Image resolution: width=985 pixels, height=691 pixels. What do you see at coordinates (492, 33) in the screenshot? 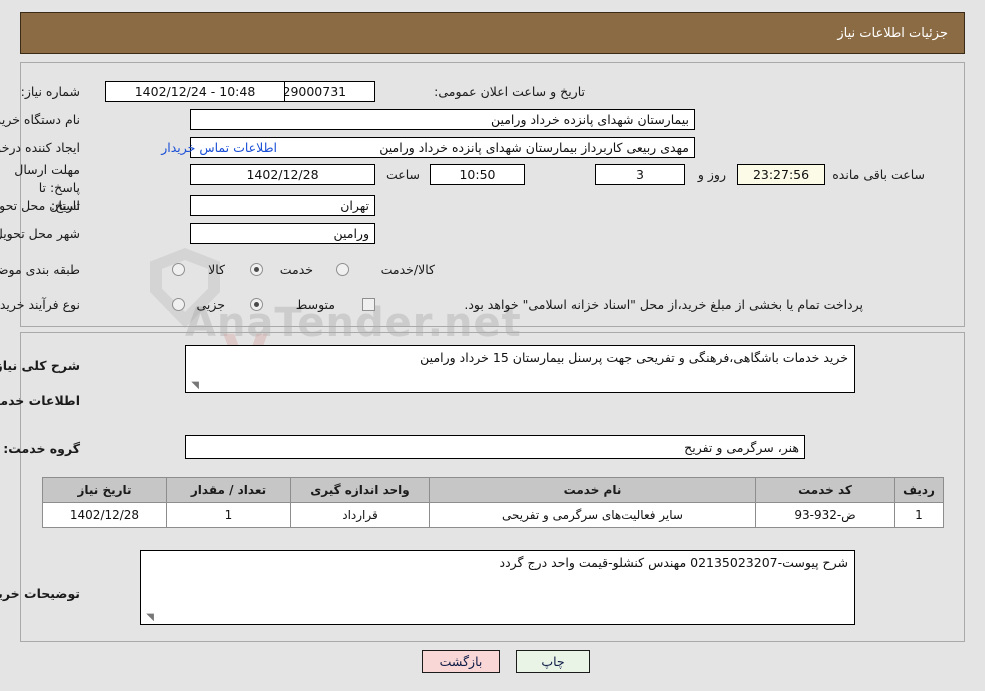
I see `page-header: جزئیات اطلاعات نیاز` at bounding box center [492, 33].